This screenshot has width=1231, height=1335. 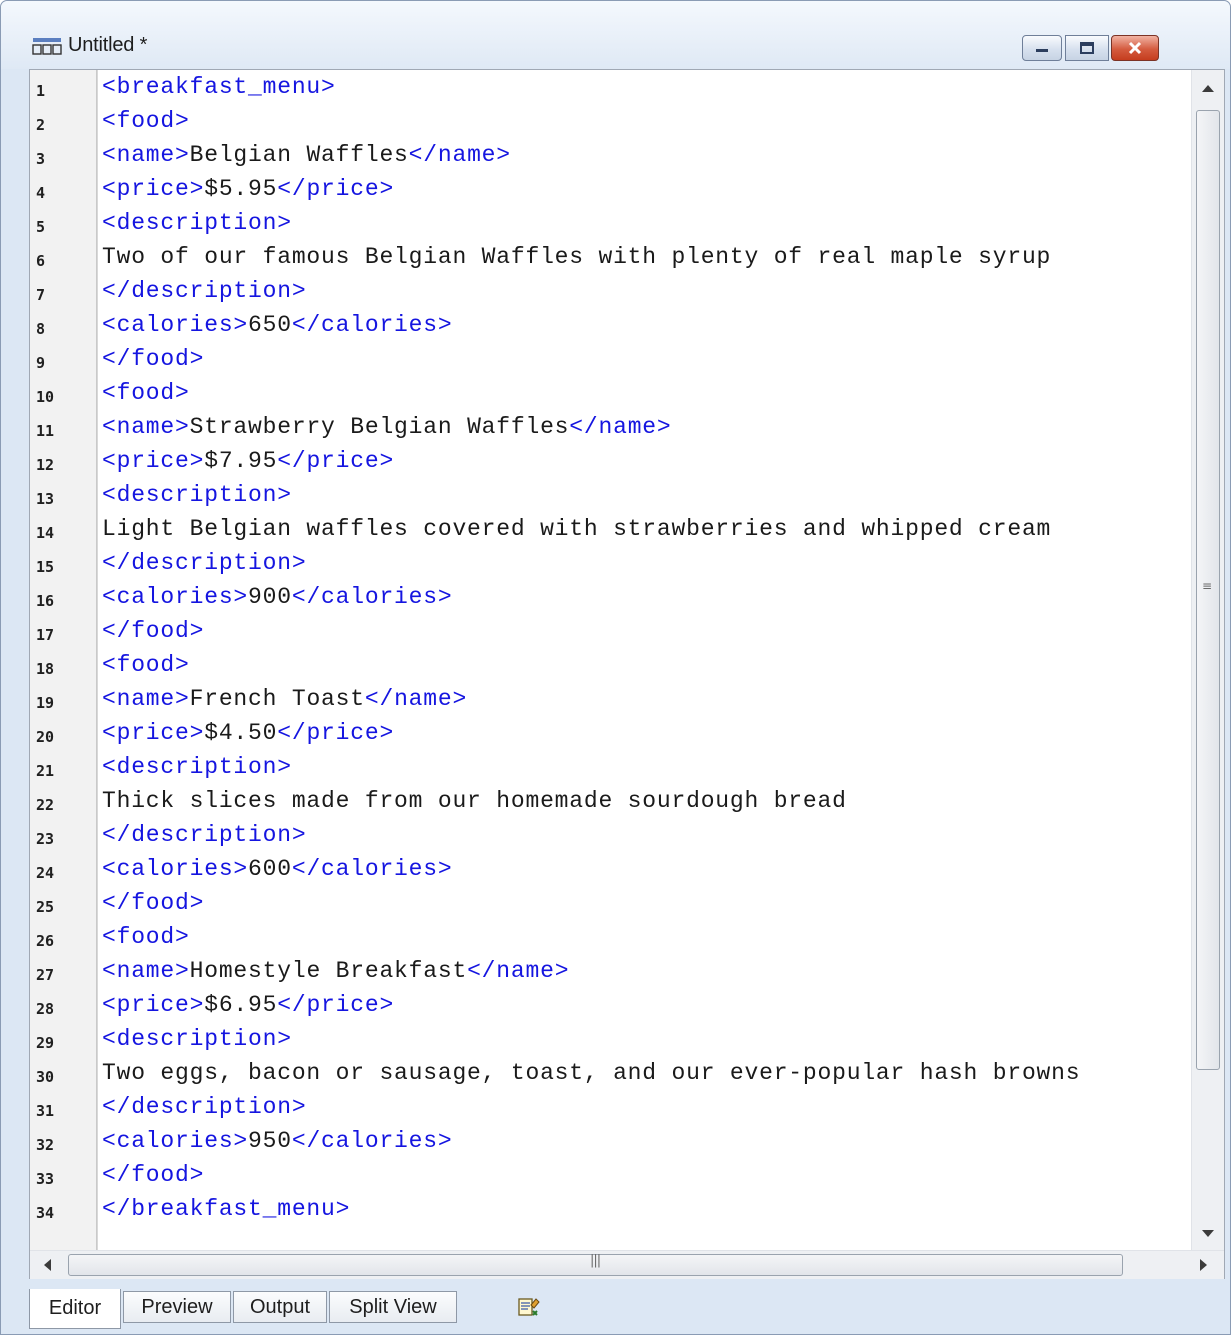 What do you see at coordinates (1207, 660) in the screenshot?
I see `vertical-scrollbar: ≡` at bounding box center [1207, 660].